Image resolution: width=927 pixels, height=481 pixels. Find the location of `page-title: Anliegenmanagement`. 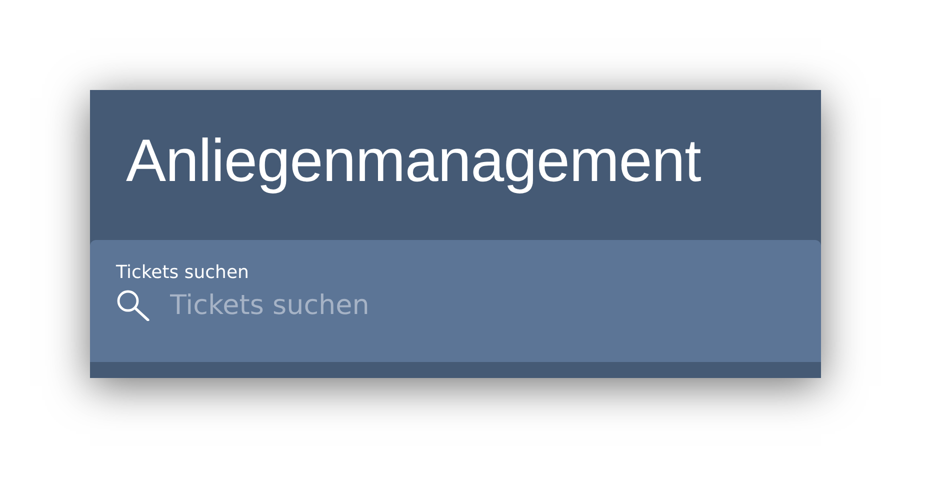

page-title: Anliegenmanagement is located at coordinates (413, 161).